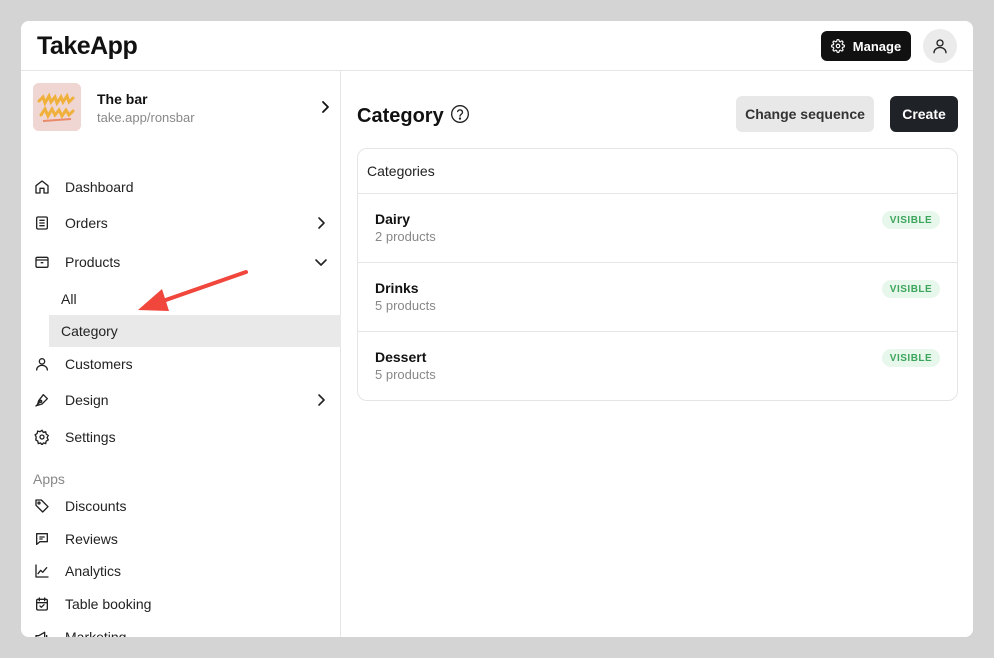 This screenshot has height=658, width=994. What do you see at coordinates (89, 331) in the screenshot?
I see `sidebar-item-label: Category` at bounding box center [89, 331].